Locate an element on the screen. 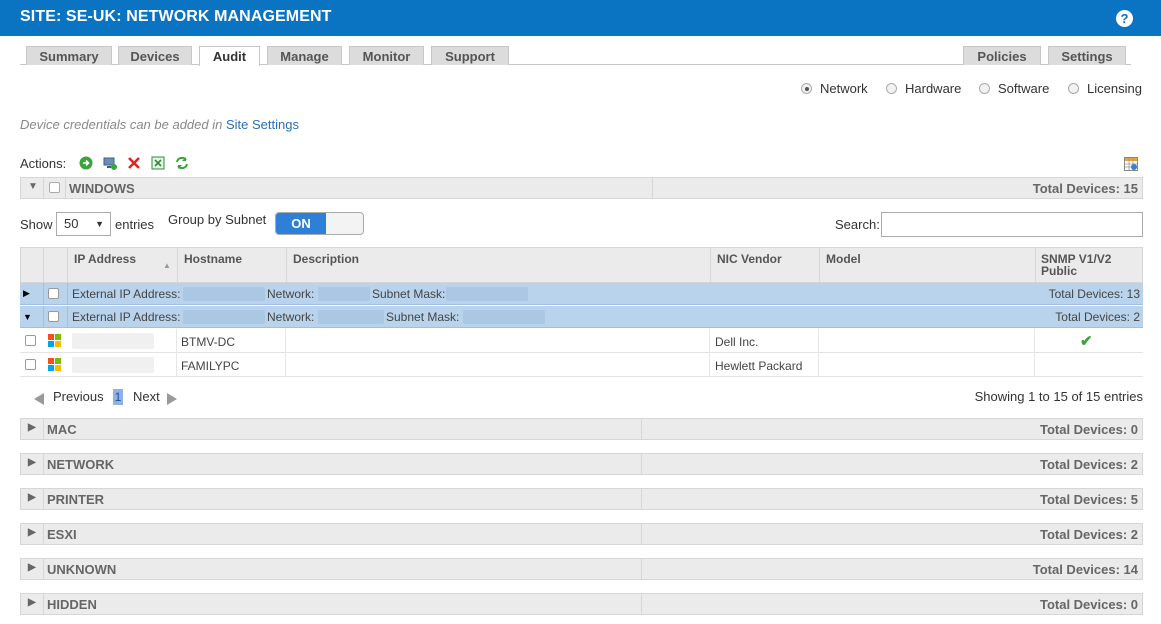  expand-triangle-icon: ▶ is located at coordinates (26, 293).